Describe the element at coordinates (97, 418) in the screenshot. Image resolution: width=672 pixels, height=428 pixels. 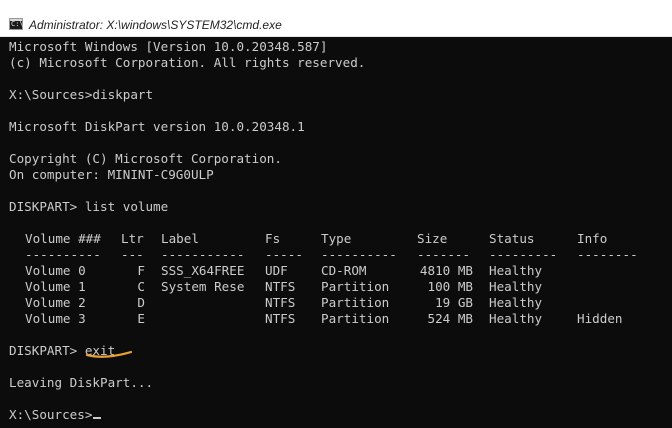
I see `text-cursor` at that location.